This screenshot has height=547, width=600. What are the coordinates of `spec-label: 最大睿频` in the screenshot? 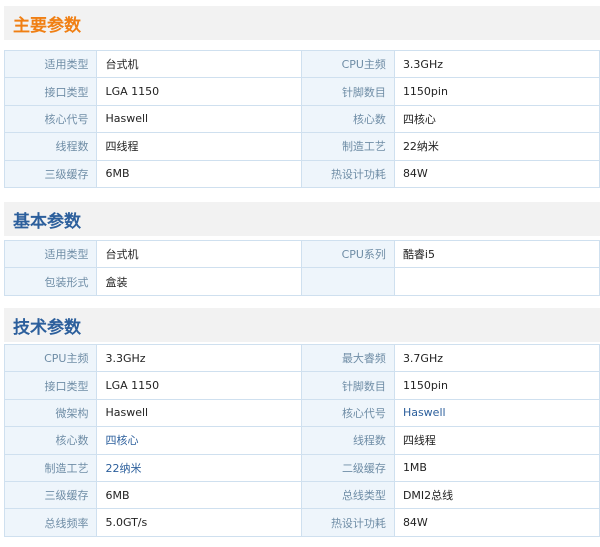 It's located at (348, 358).